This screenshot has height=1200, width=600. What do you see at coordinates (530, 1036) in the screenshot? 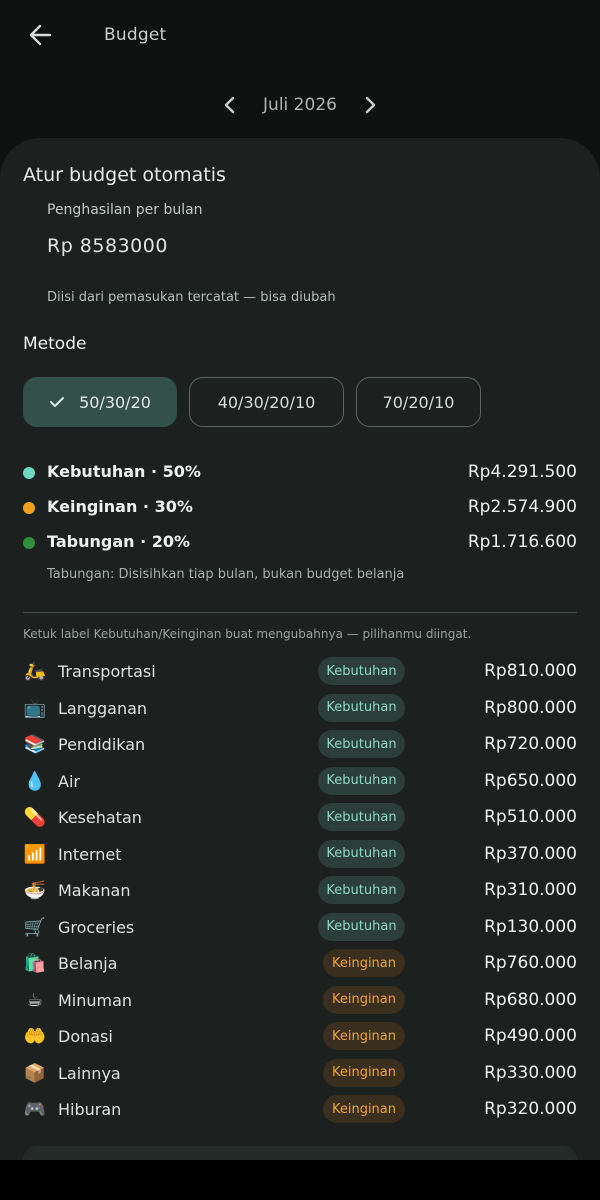
I see `category-amount: Rp490.000` at bounding box center [530, 1036].